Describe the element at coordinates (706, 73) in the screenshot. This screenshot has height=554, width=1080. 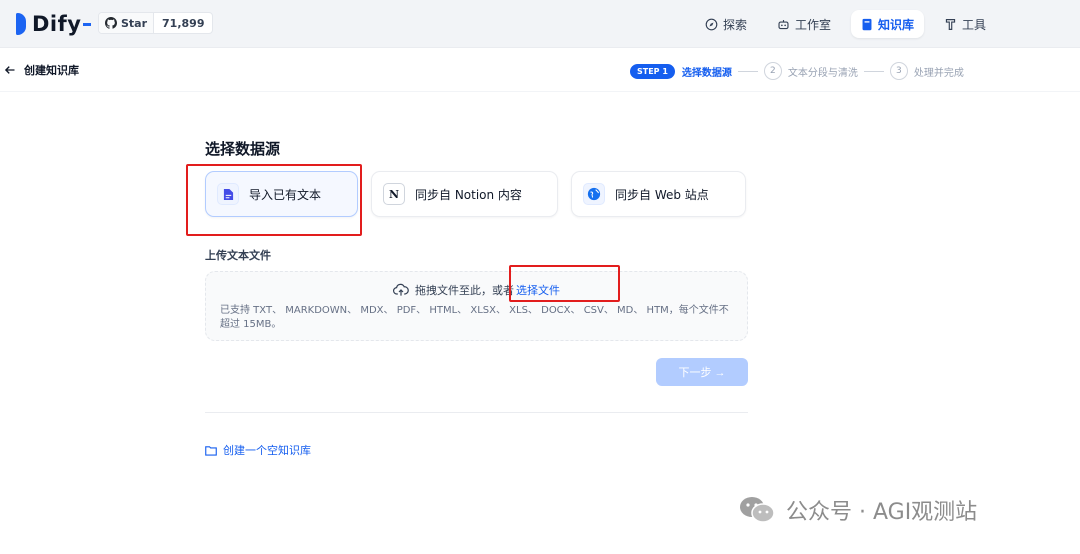
I see `step-1-label: 选择数据源` at that location.